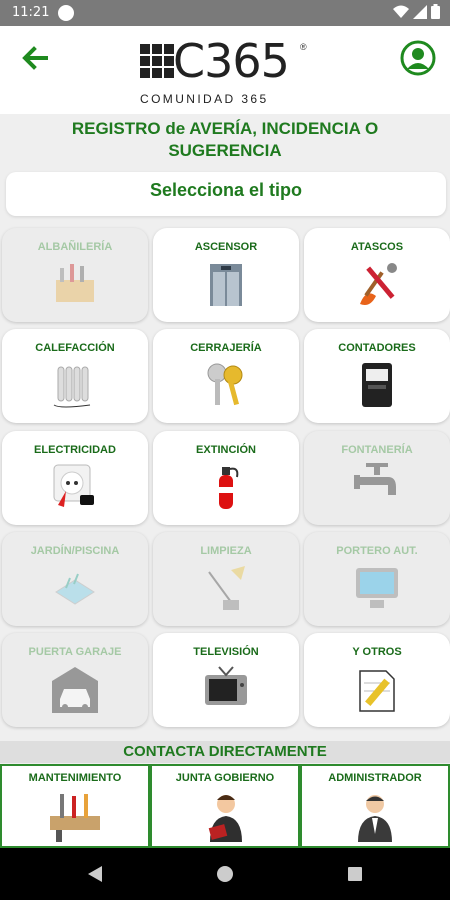 The height and width of the screenshot is (900, 450). I want to click on category-label: FONTANERÍA, so click(377, 450).